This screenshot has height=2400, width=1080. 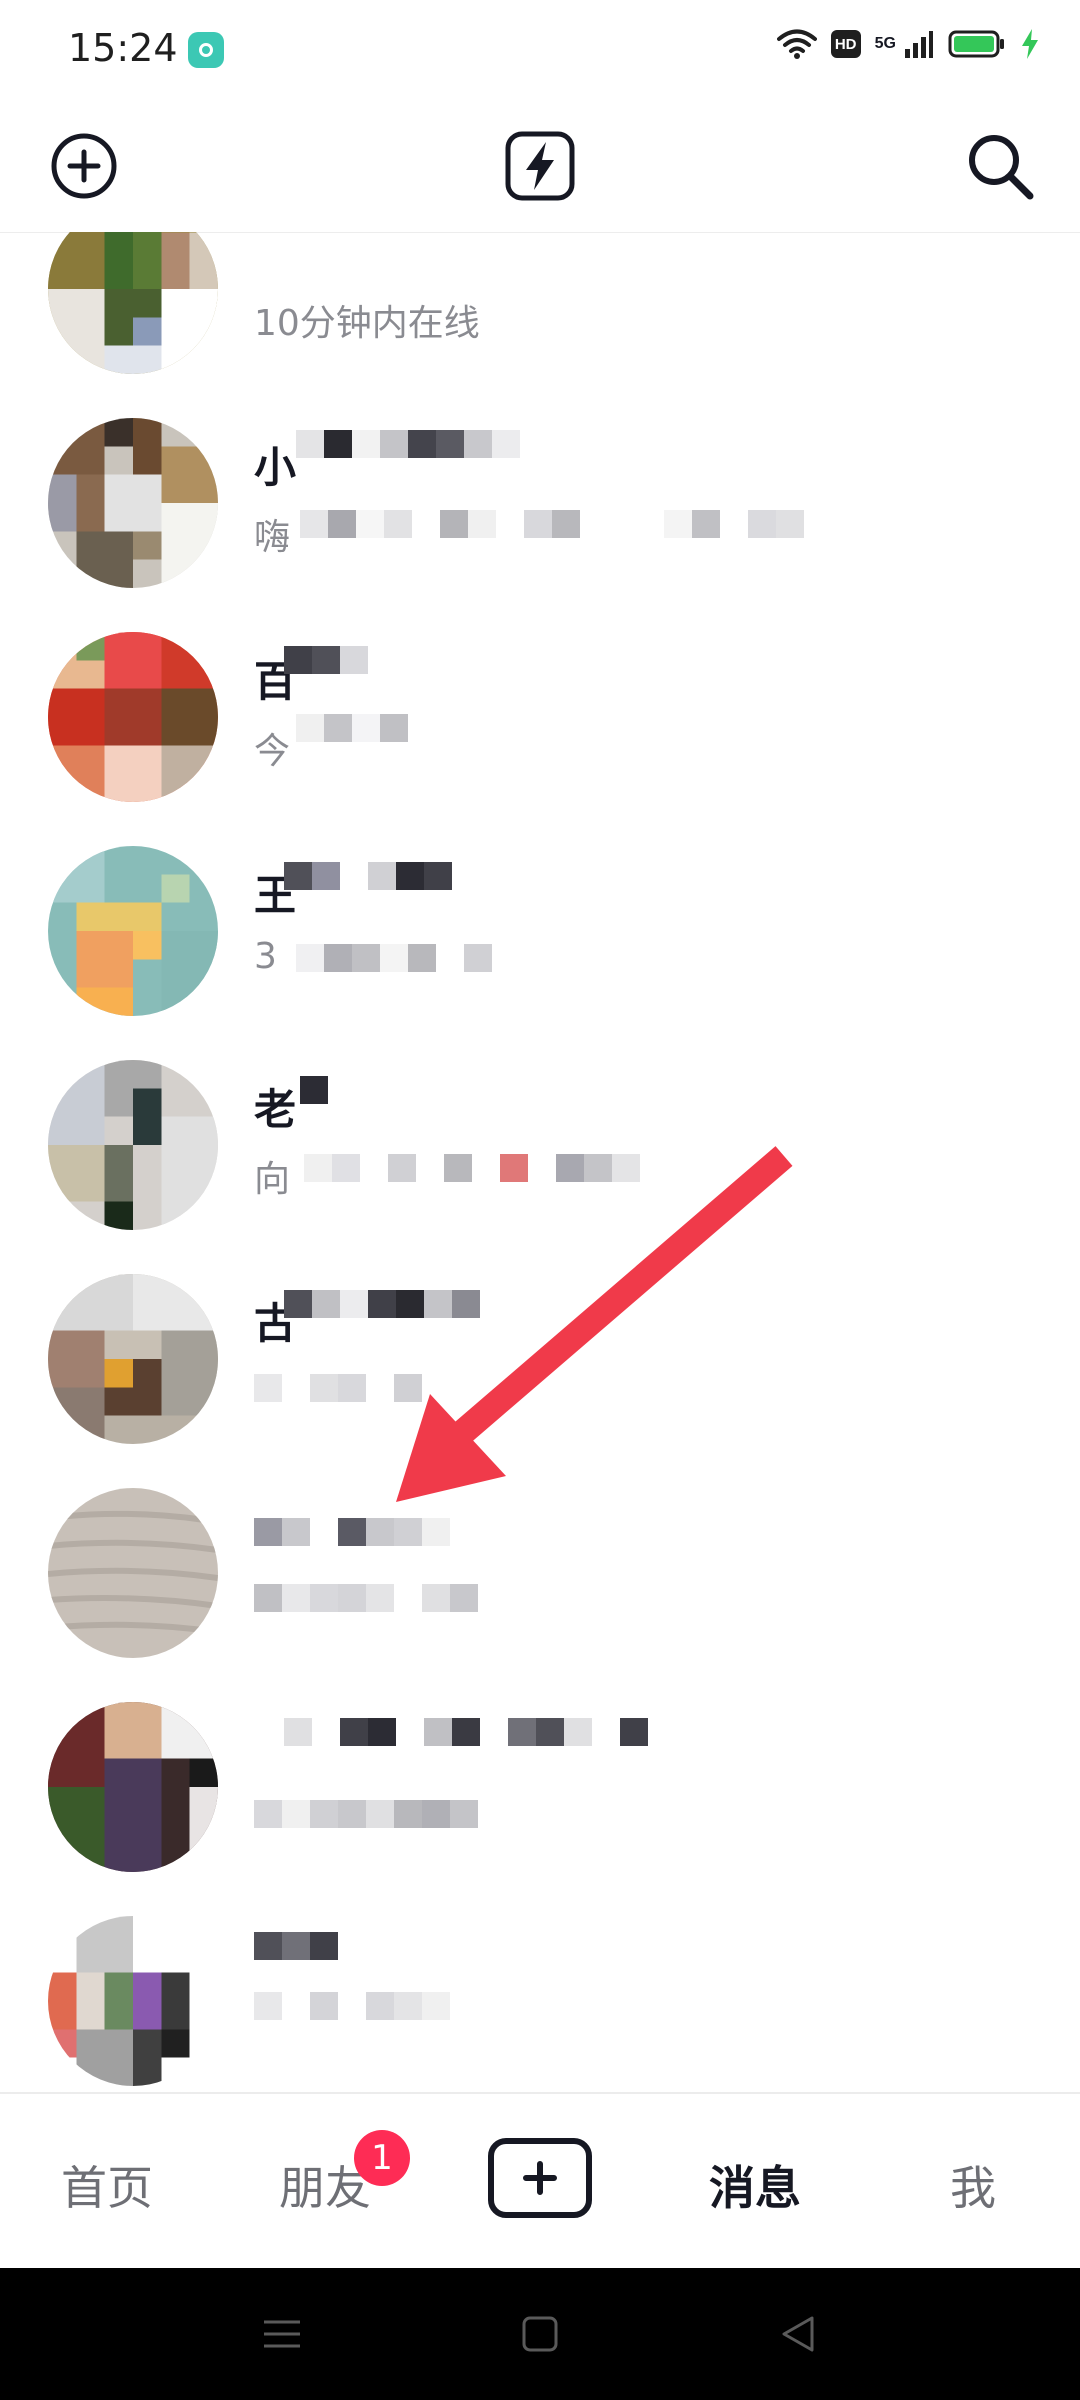 I want to click on chat-list-item: 古, so click(x=540, y=1339).